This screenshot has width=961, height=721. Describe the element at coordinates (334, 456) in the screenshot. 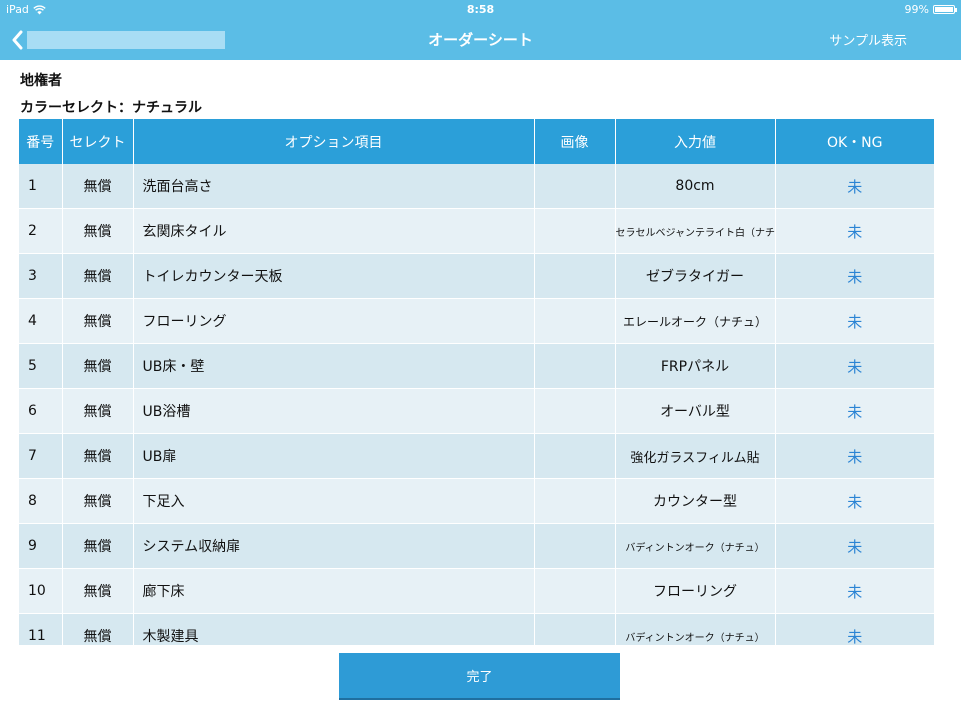

I see `row-option-item: UB扉` at that location.